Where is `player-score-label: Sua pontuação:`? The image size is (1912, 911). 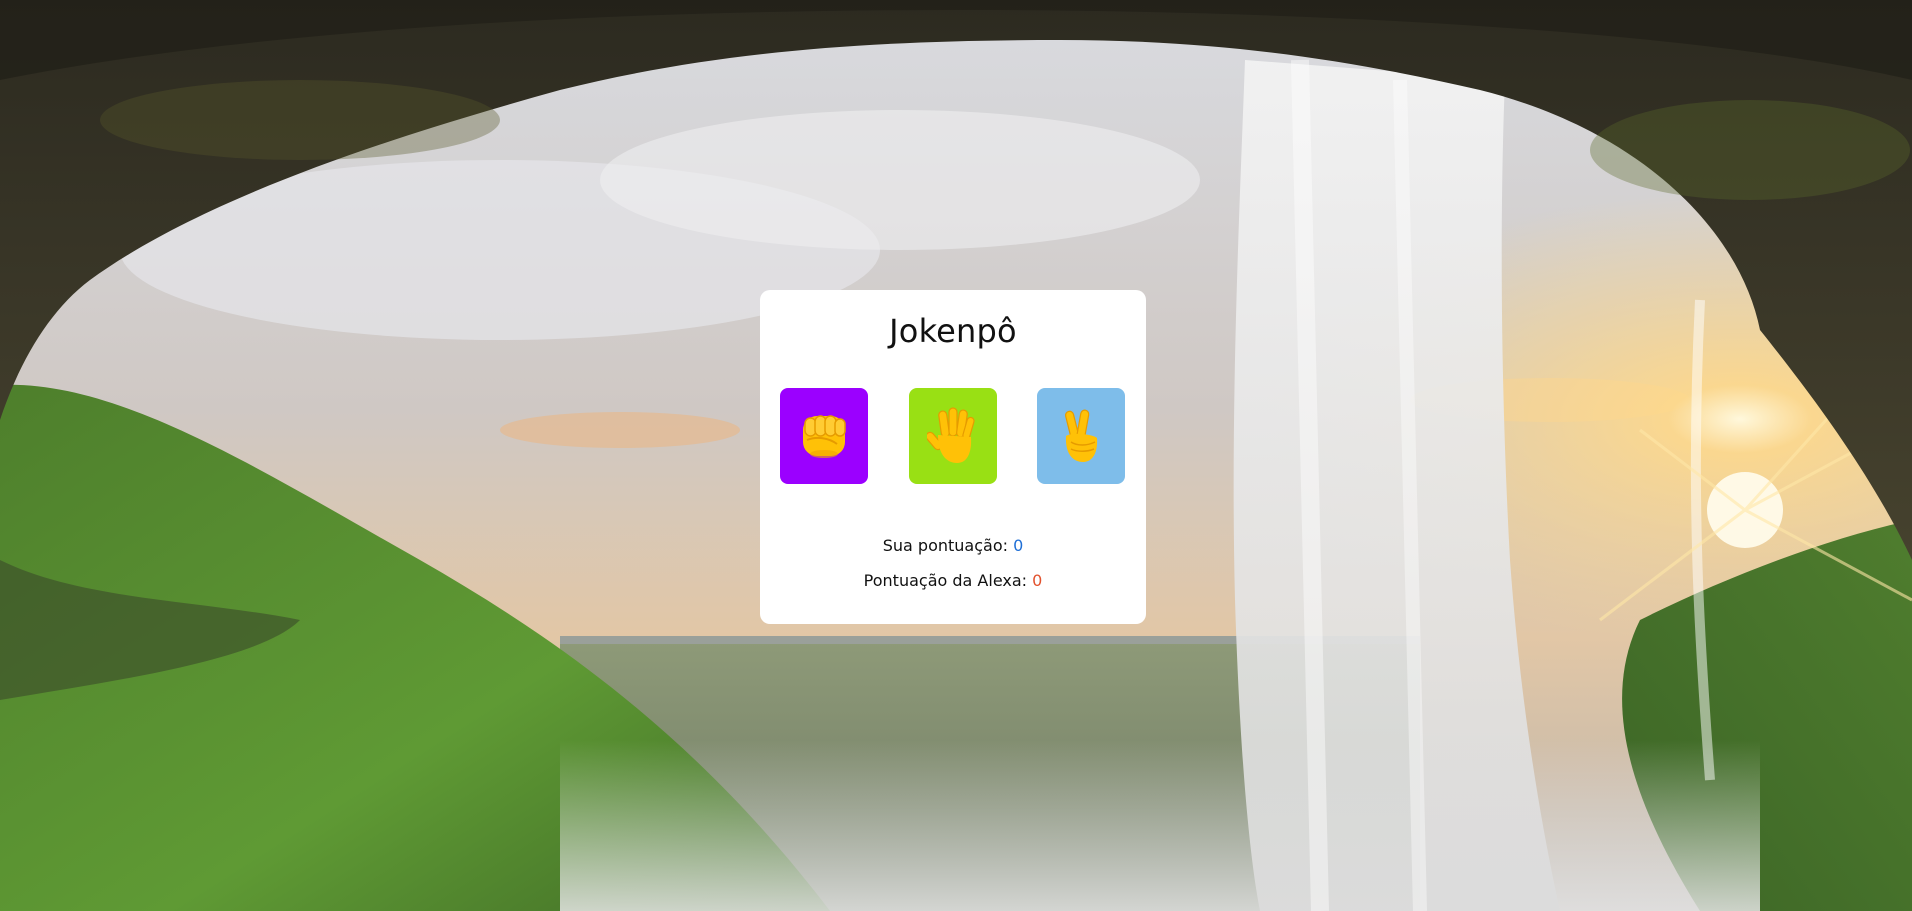 player-score-label: Sua pontuação: is located at coordinates (945, 545).